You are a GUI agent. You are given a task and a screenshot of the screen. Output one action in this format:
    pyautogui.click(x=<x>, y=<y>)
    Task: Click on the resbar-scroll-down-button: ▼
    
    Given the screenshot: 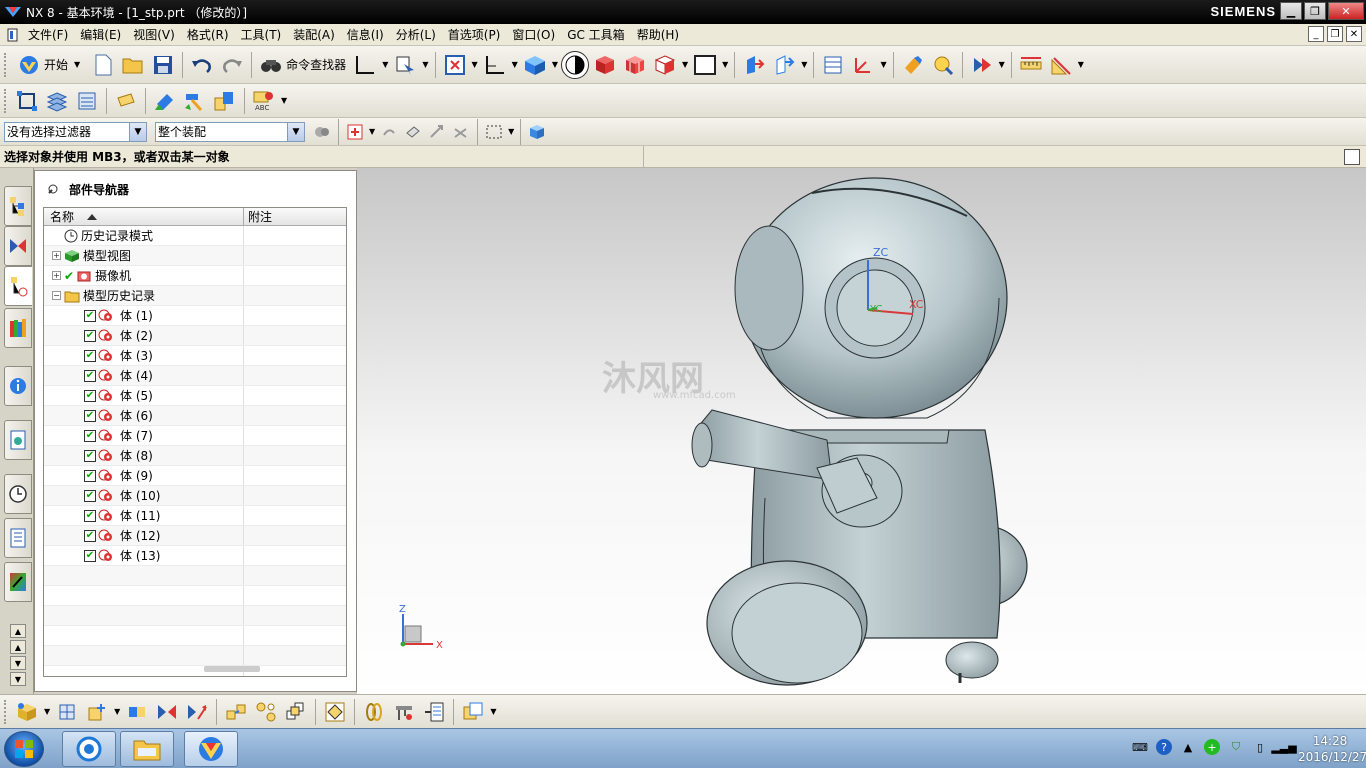 What is the action you would take?
    pyautogui.click(x=18, y=663)
    